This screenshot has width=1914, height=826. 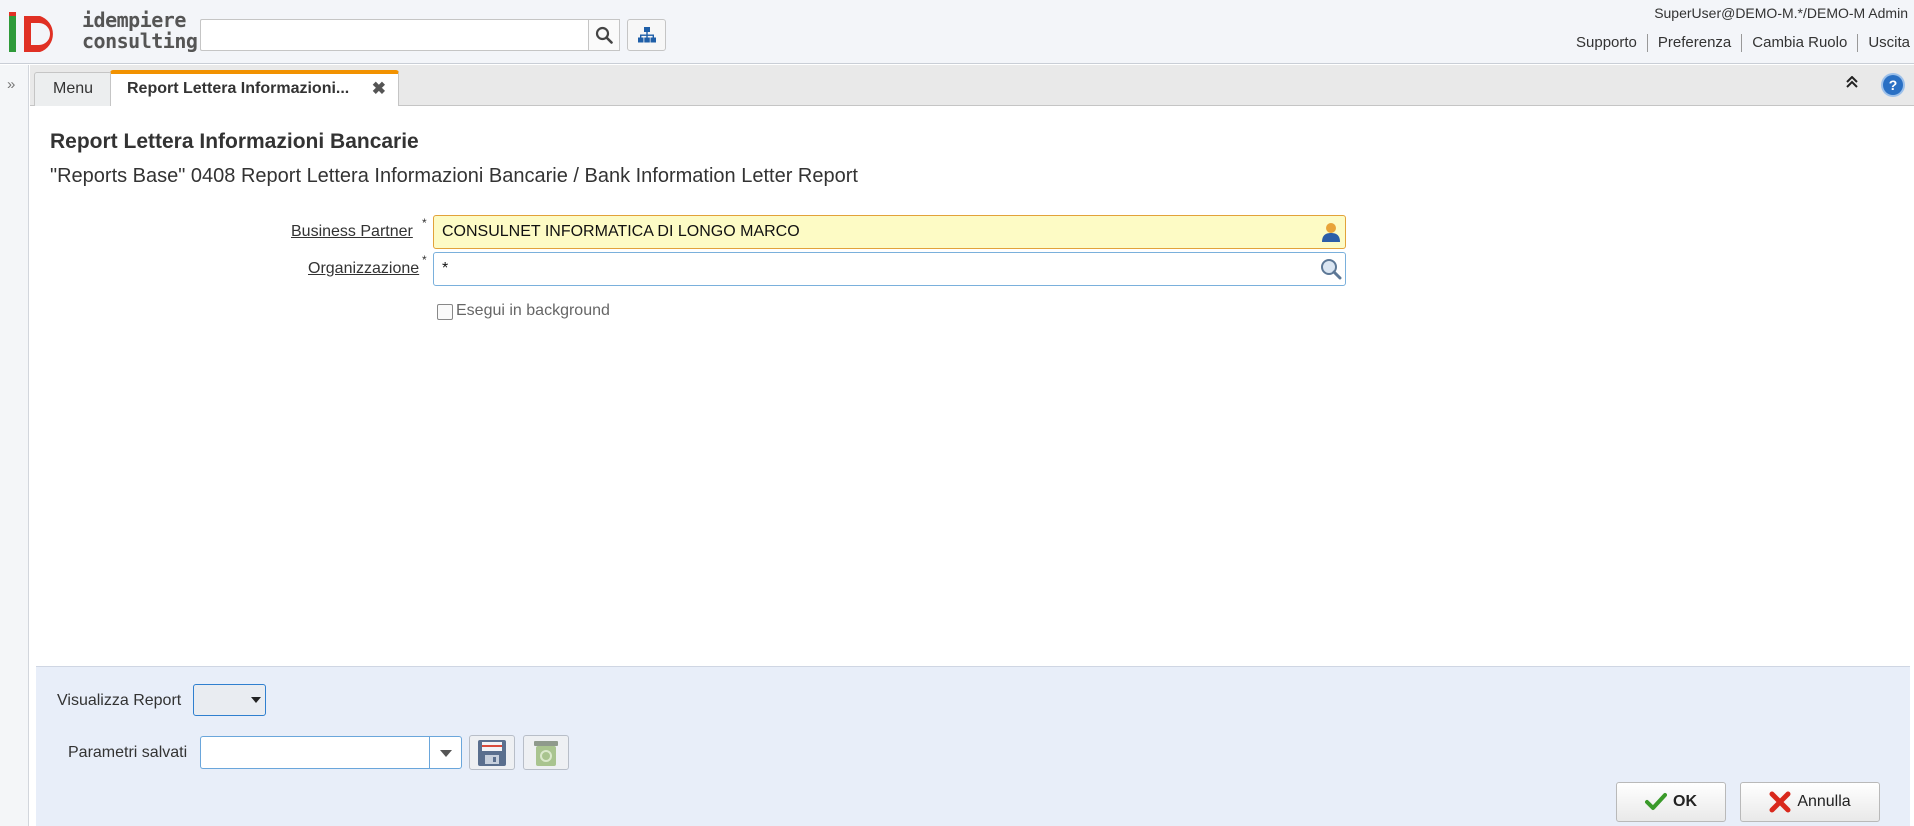 I want to click on logo-line-2: consulting, so click(x=140, y=41).